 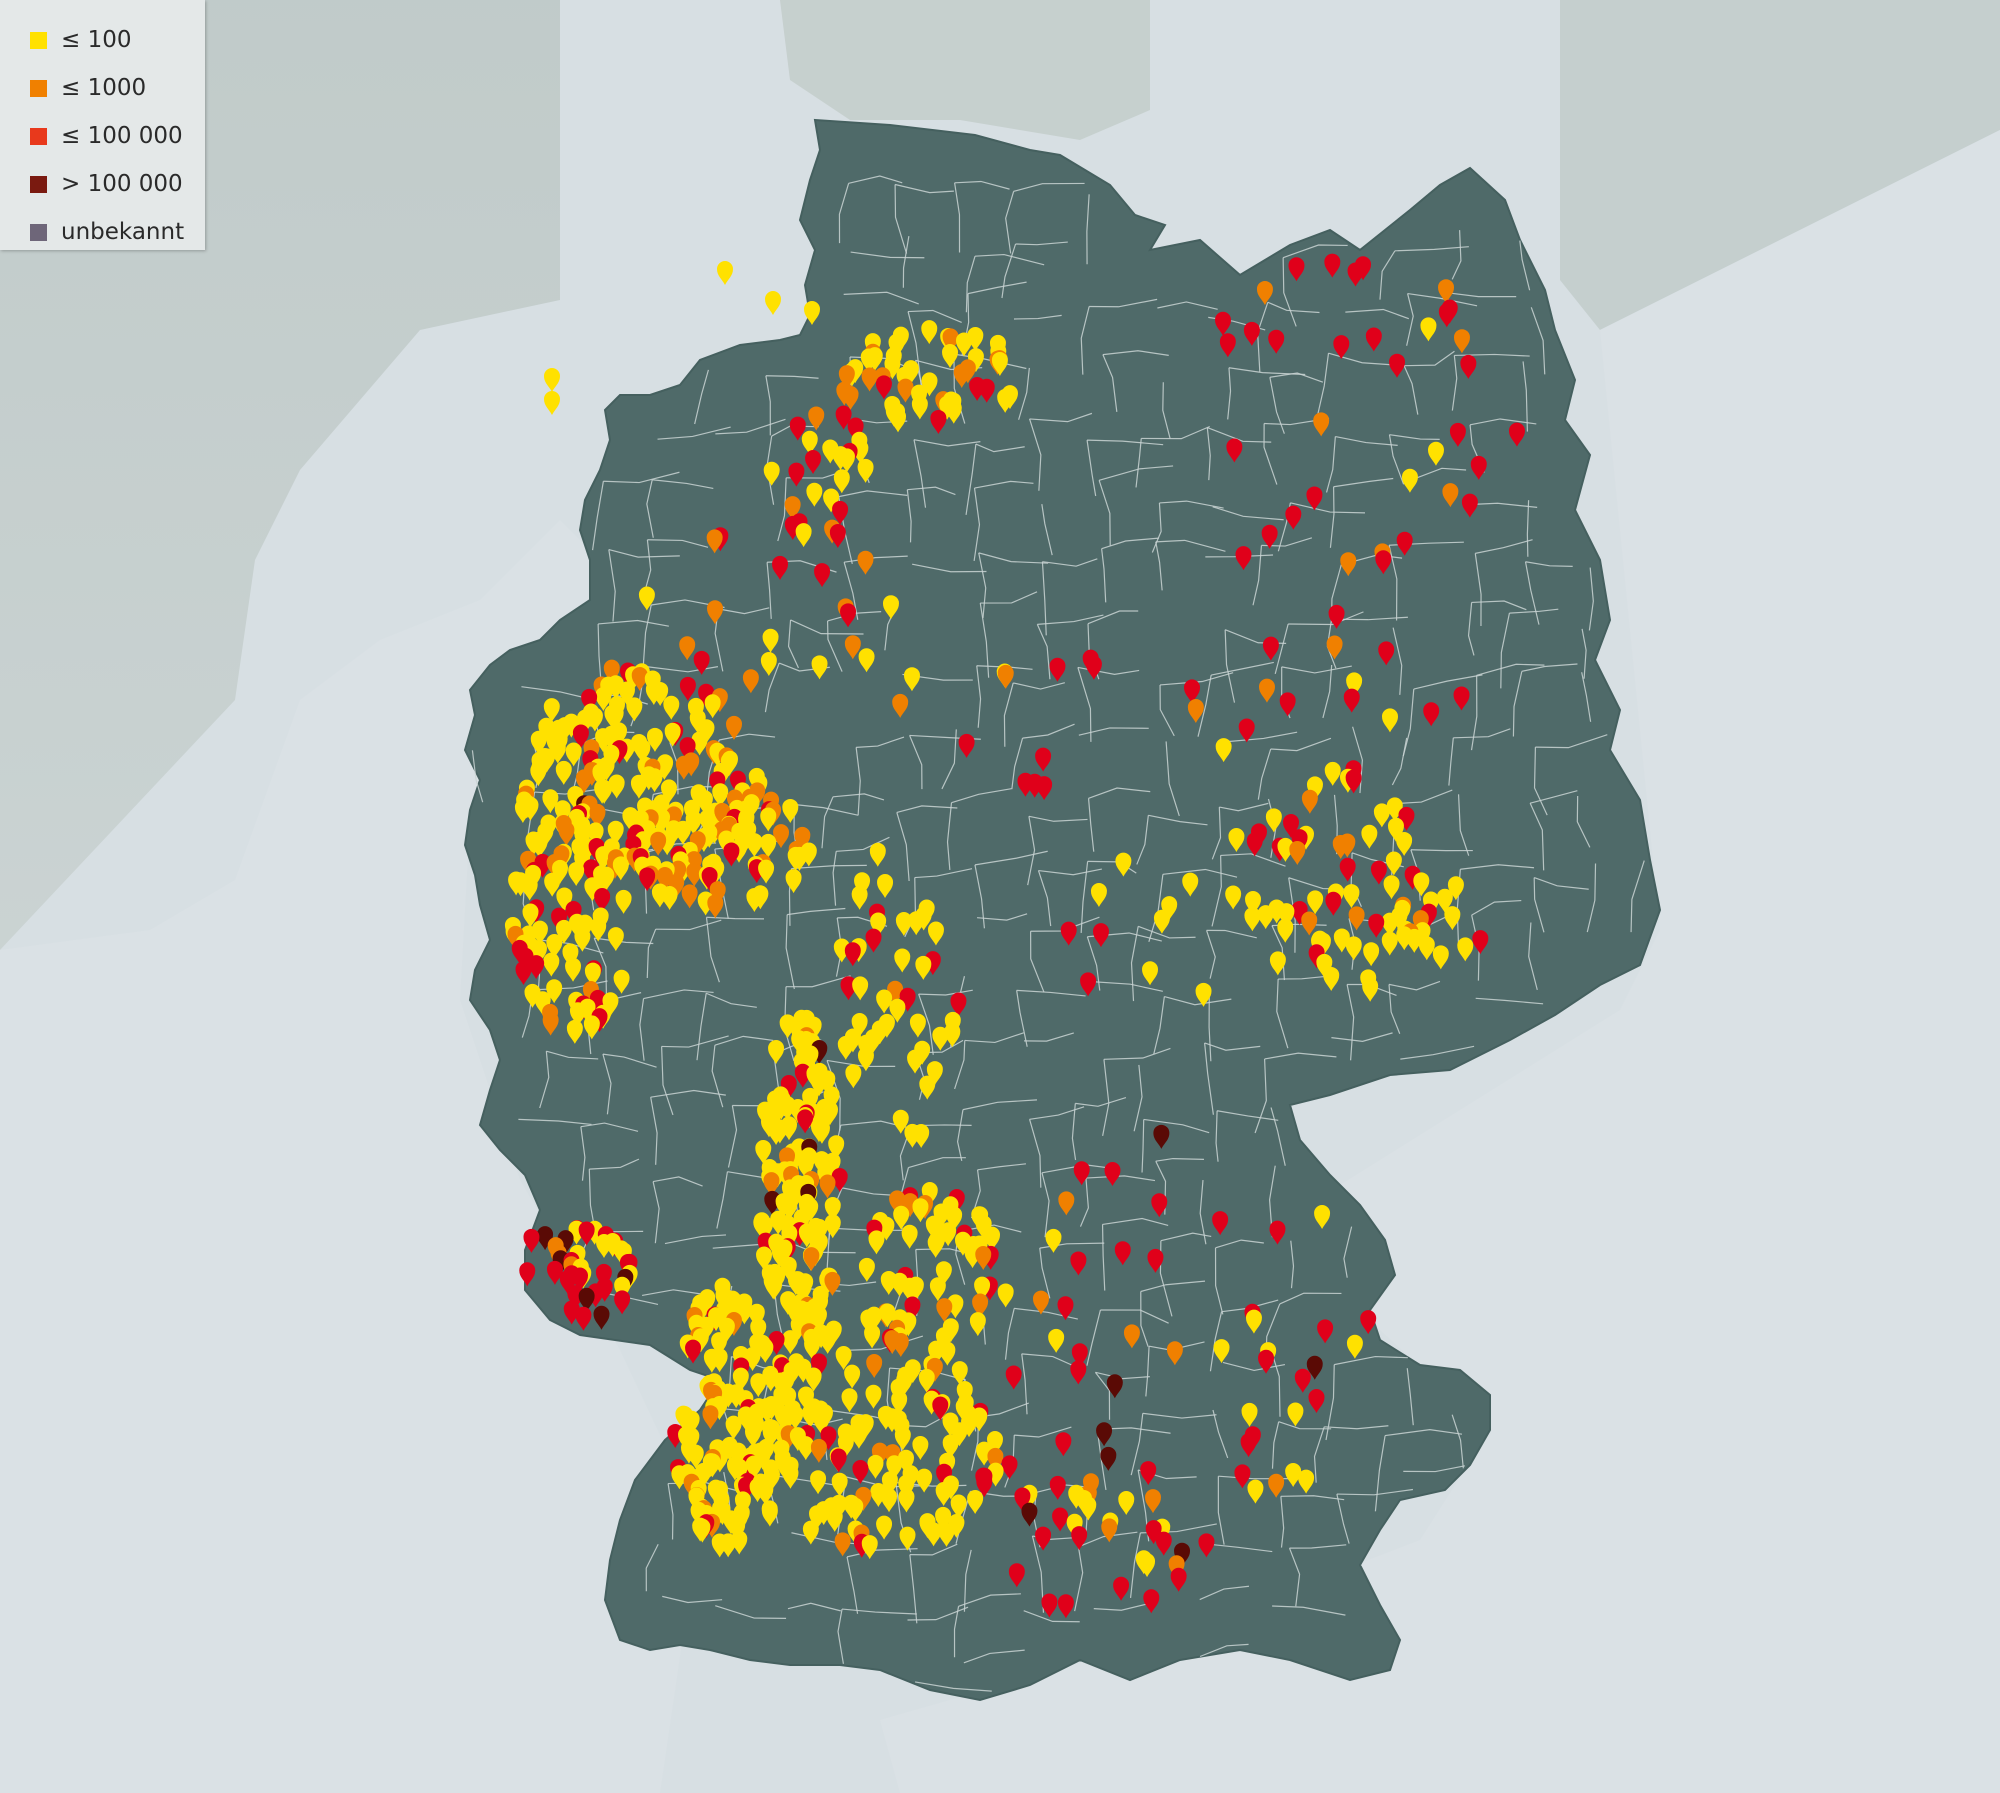 I want to click on legend-label: unbekannt, so click(x=123, y=232).